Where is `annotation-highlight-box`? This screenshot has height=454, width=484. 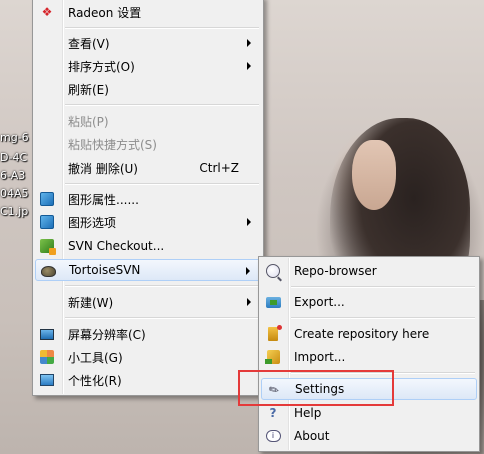
annotation-highlight-box is located at coordinates (316, 388).